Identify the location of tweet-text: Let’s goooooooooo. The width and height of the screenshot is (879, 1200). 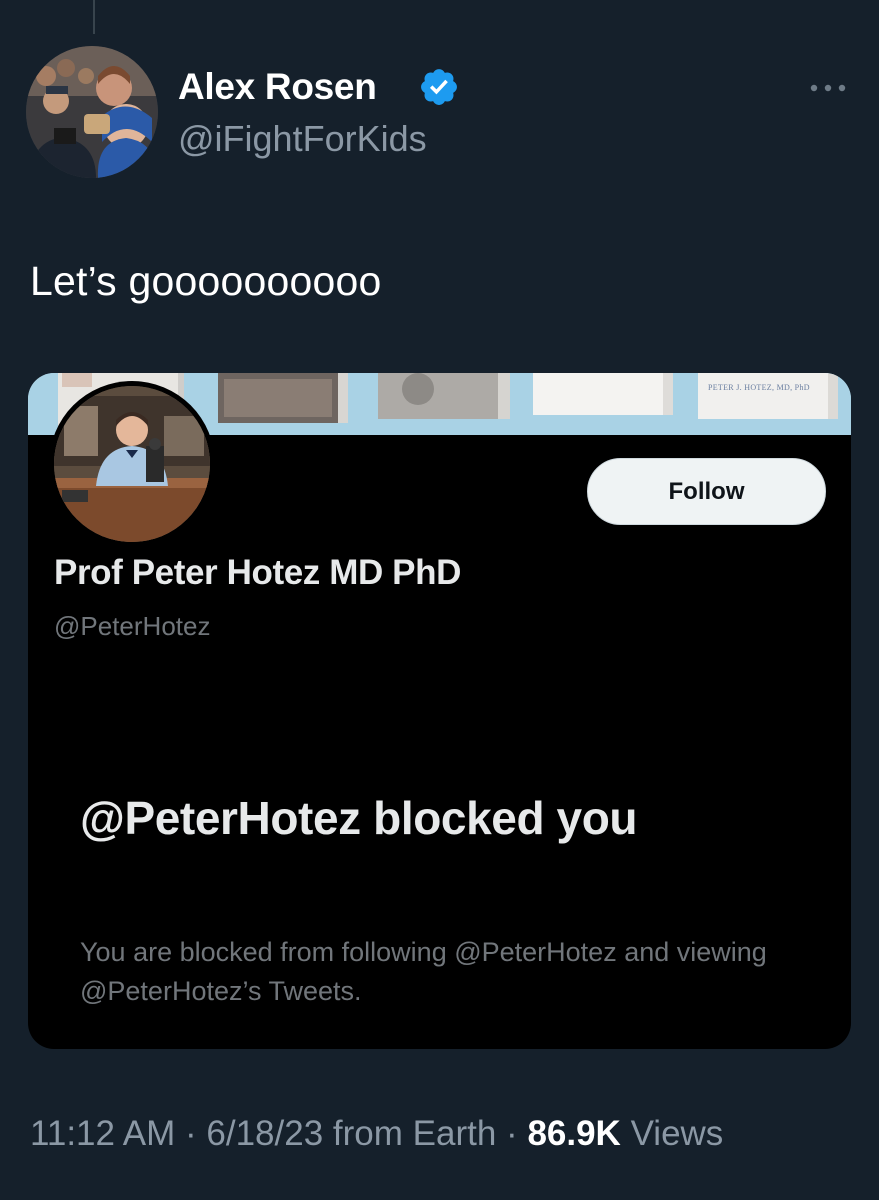
(206, 281).